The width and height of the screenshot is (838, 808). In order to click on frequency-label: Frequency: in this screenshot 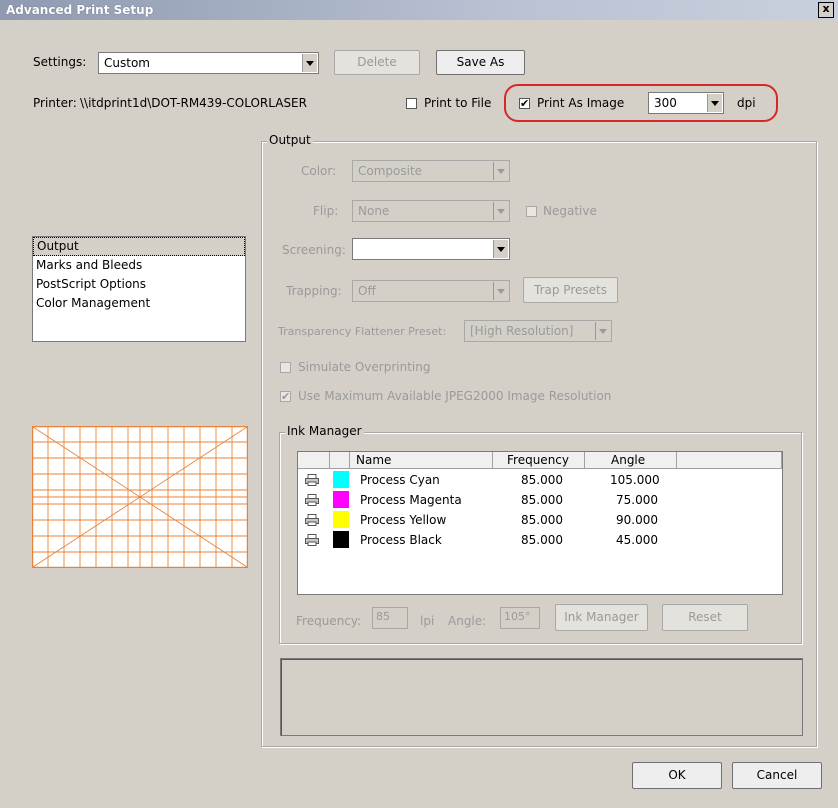, I will do `click(329, 621)`.